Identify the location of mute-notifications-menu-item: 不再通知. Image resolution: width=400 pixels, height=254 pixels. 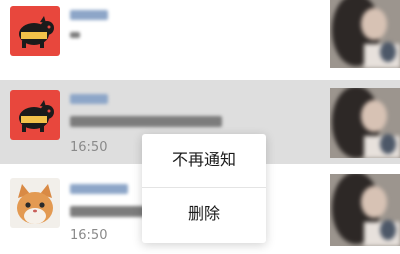
(204, 160).